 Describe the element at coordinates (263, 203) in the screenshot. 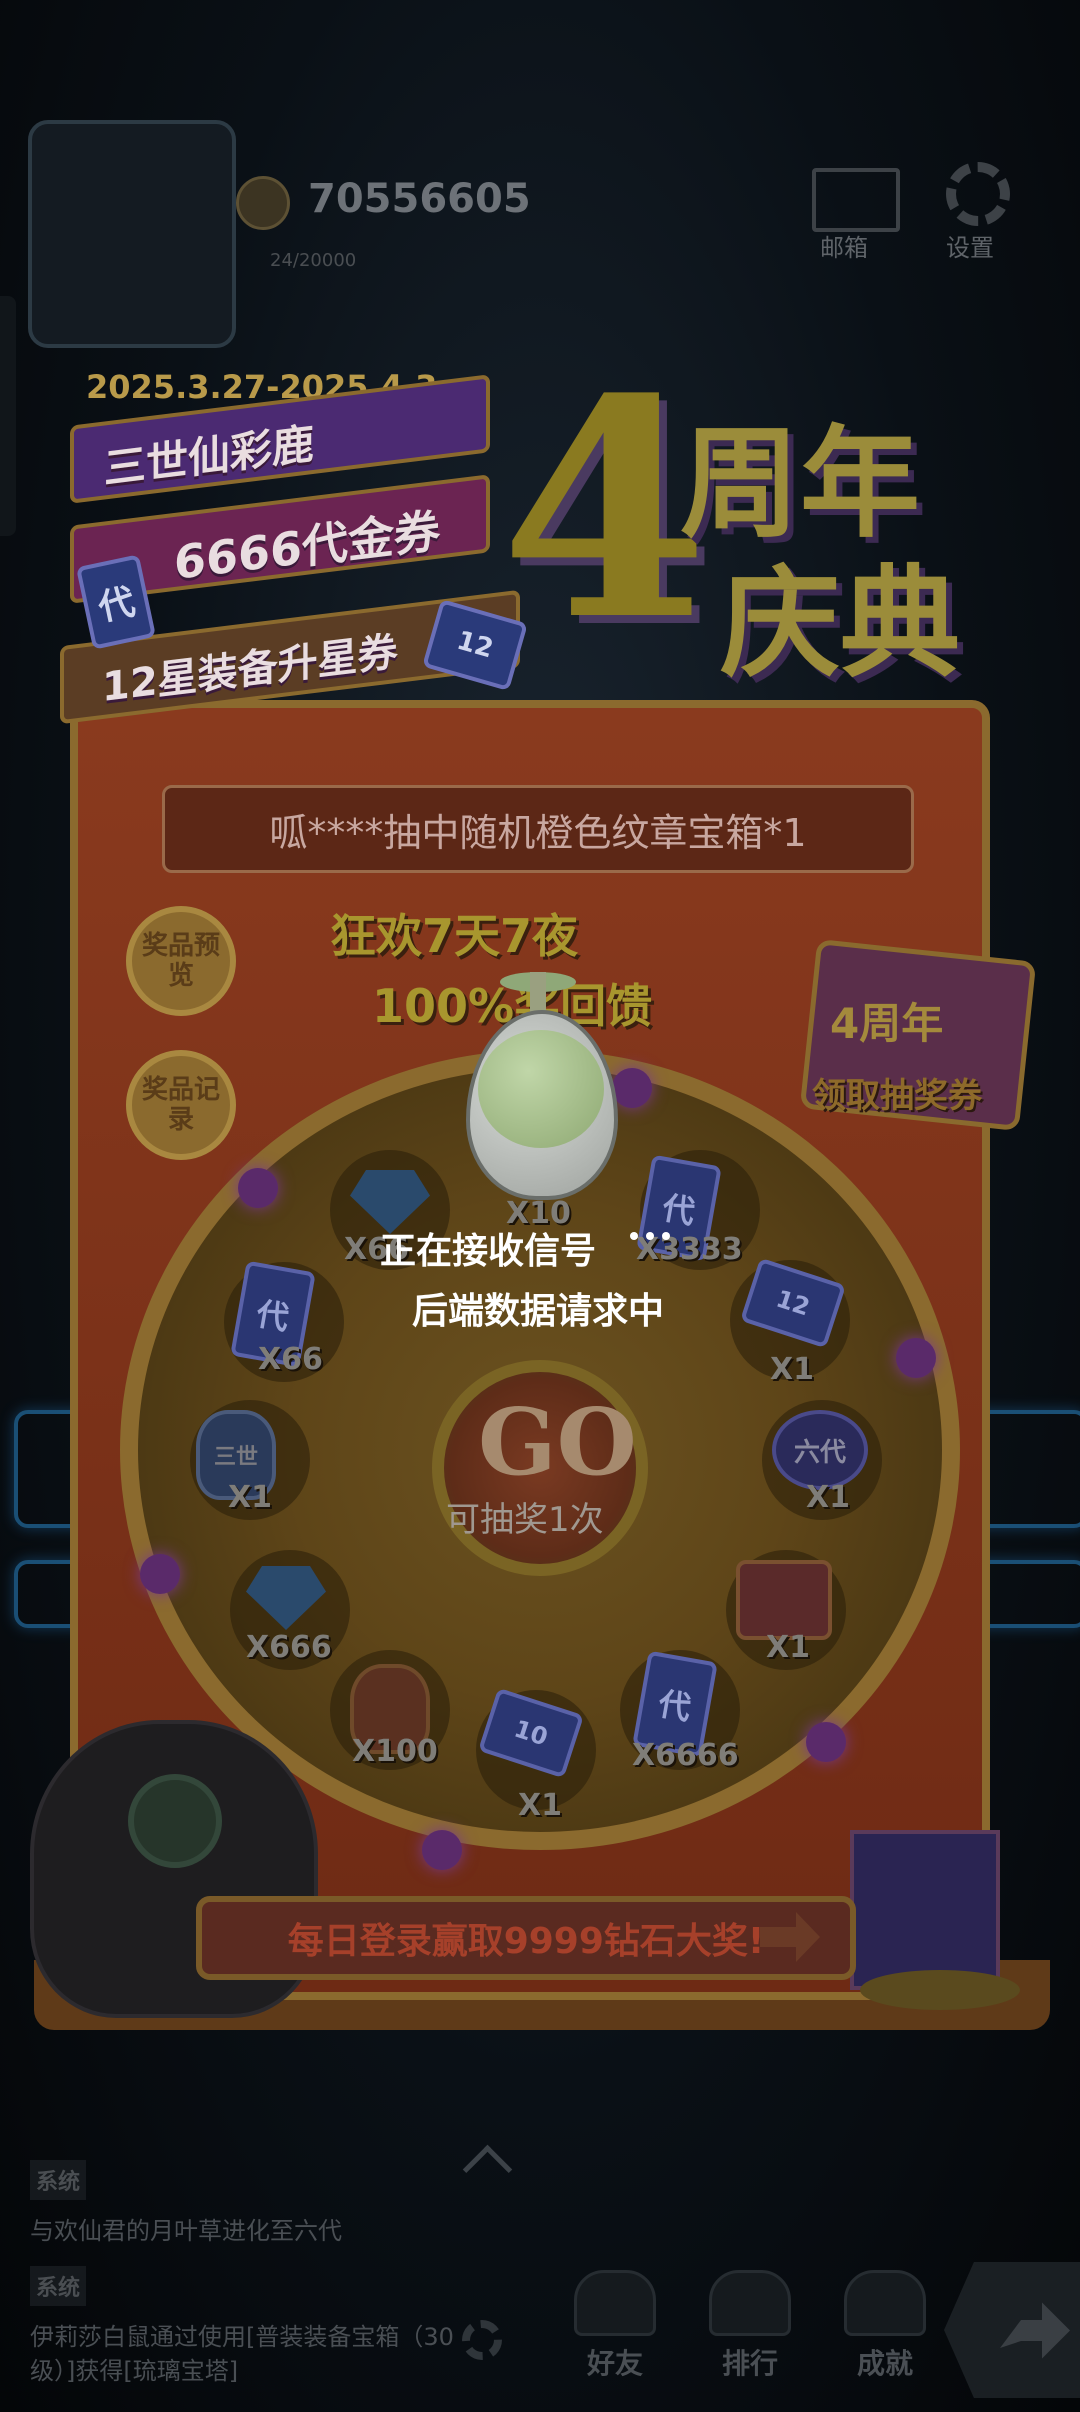

I see `coin-icon` at that location.